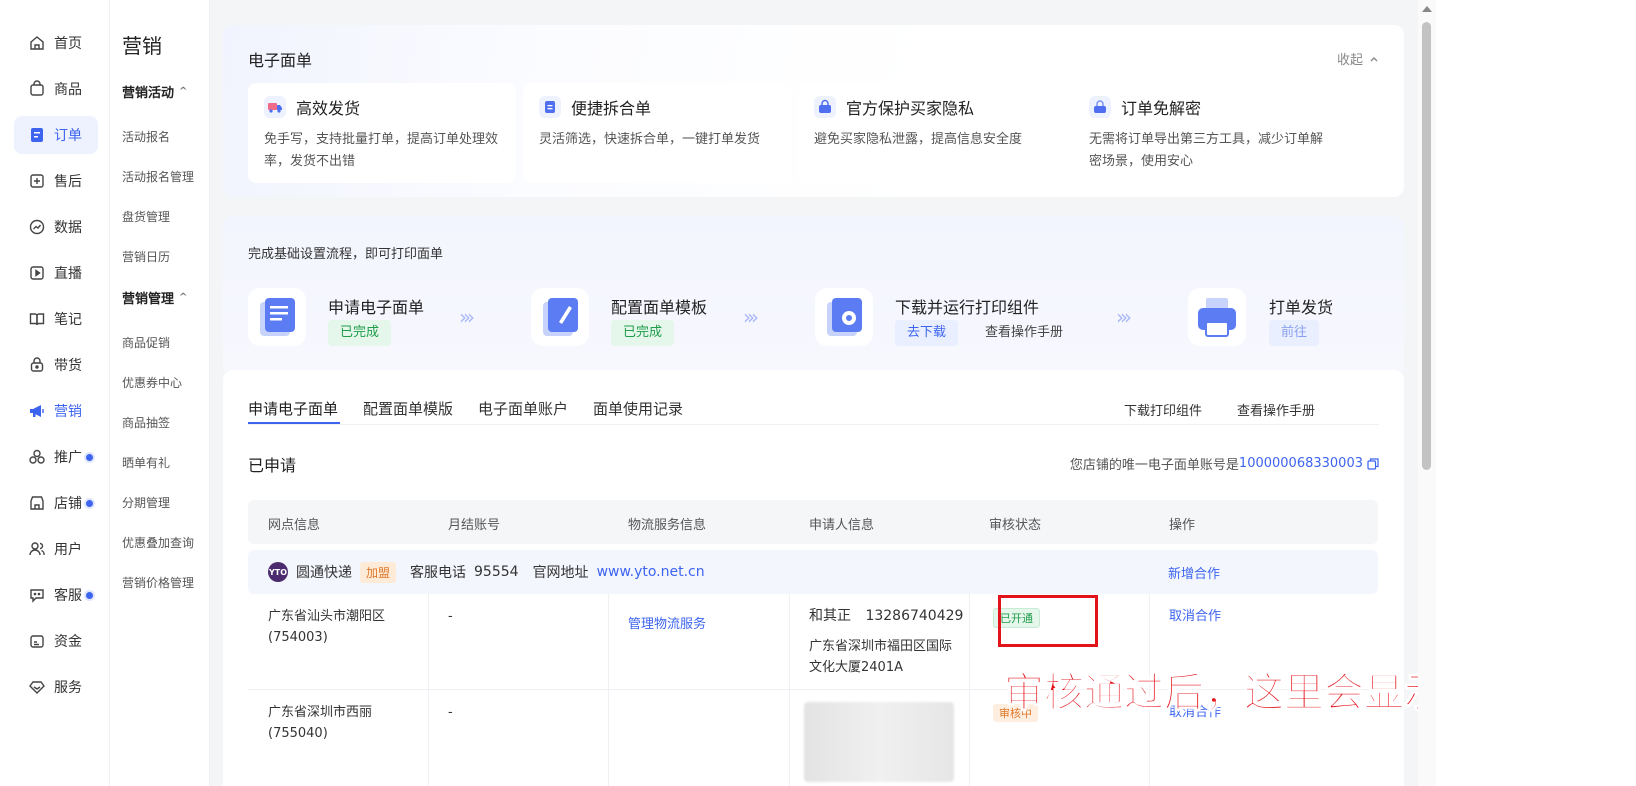  What do you see at coordinates (657, 133) in the screenshot?
I see `feature-split-merge: 便捷拆合单 灵活筛选，快速拆合单，一键打单发货` at bounding box center [657, 133].